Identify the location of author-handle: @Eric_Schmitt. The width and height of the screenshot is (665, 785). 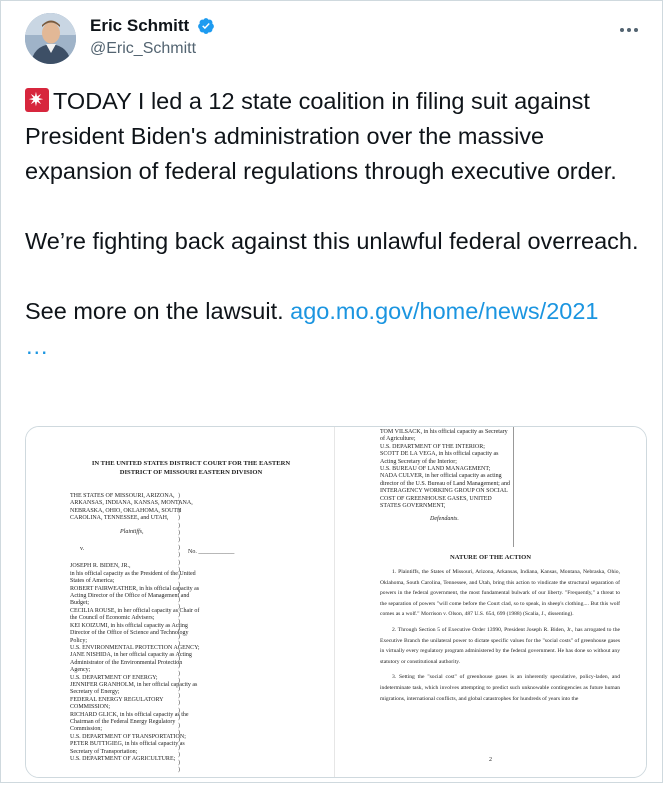
(152, 49).